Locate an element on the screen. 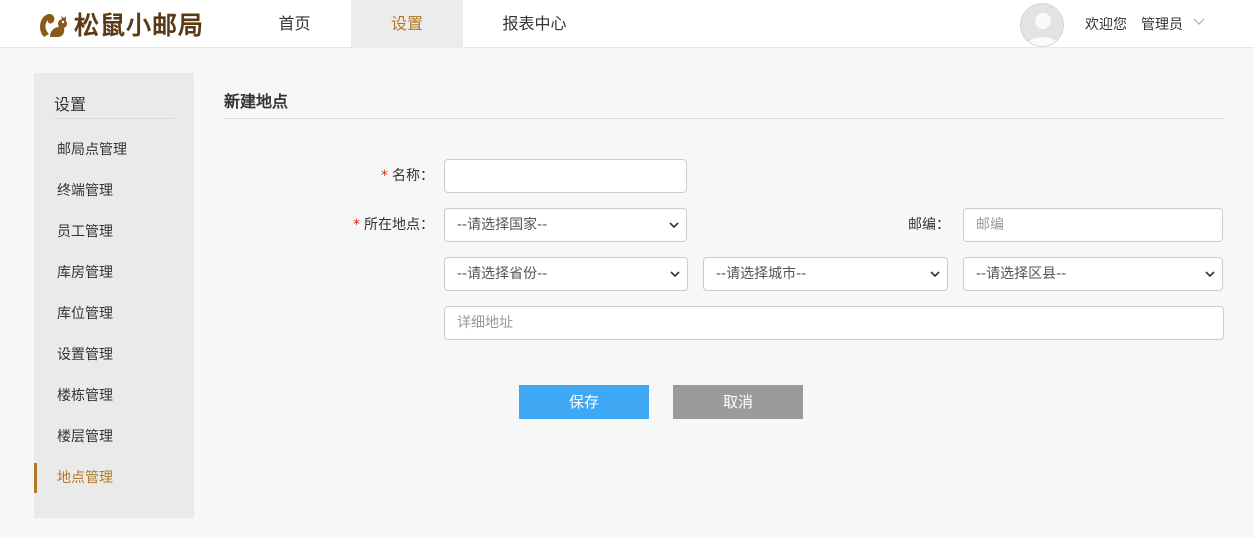 This screenshot has width=1254, height=538. province-select: --请选择省份-- is located at coordinates (566, 274).